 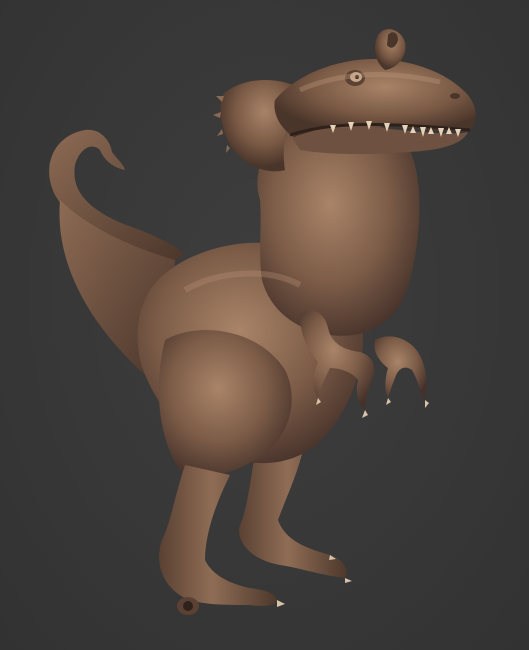 I want to click on nostril, so click(x=455, y=96).